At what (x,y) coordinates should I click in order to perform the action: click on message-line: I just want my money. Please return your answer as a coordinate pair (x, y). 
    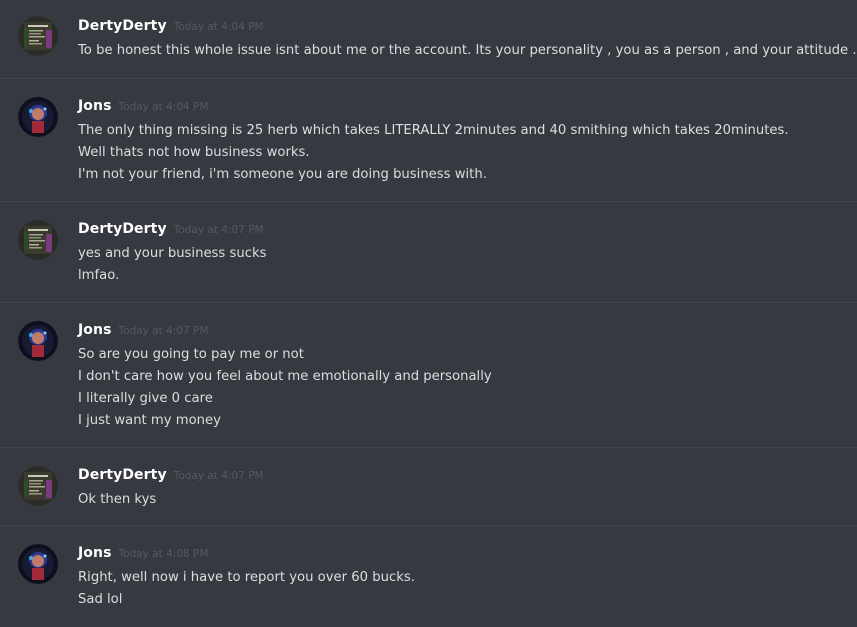
    Looking at the image, I should click on (149, 420).